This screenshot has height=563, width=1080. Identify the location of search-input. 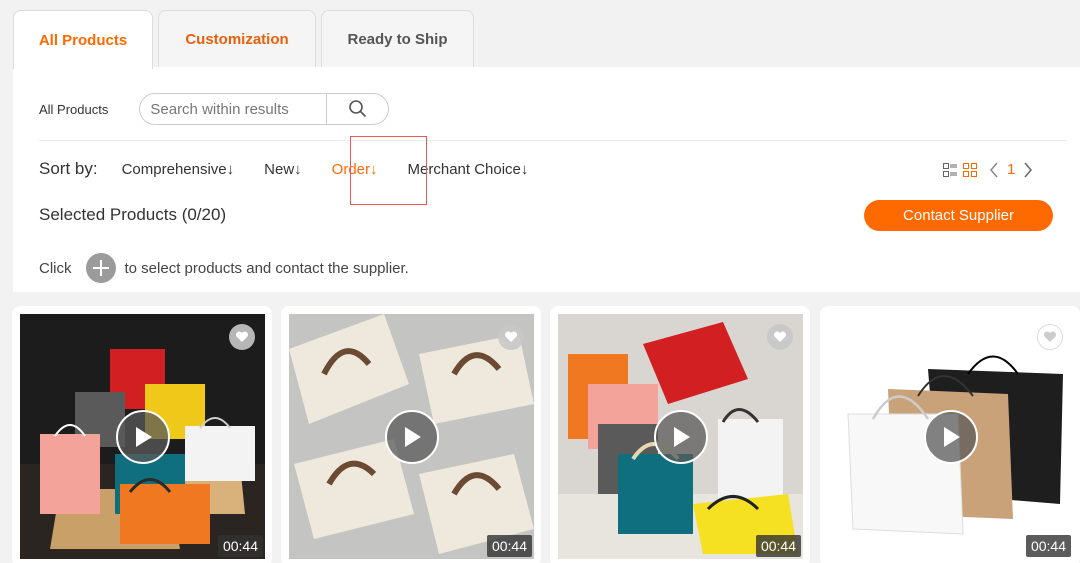
(238, 109).